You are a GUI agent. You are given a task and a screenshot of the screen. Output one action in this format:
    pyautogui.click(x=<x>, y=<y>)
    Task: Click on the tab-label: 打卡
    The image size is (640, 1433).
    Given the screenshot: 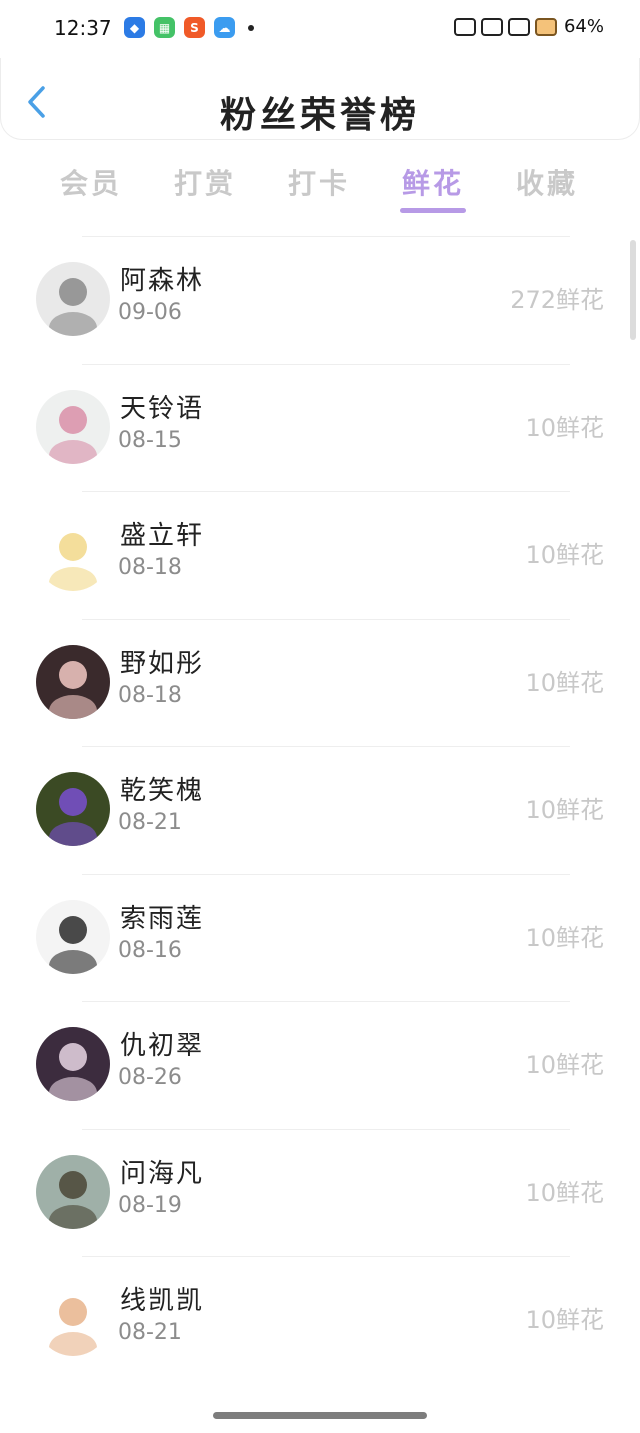 What is the action you would take?
    pyautogui.click(x=318, y=183)
    